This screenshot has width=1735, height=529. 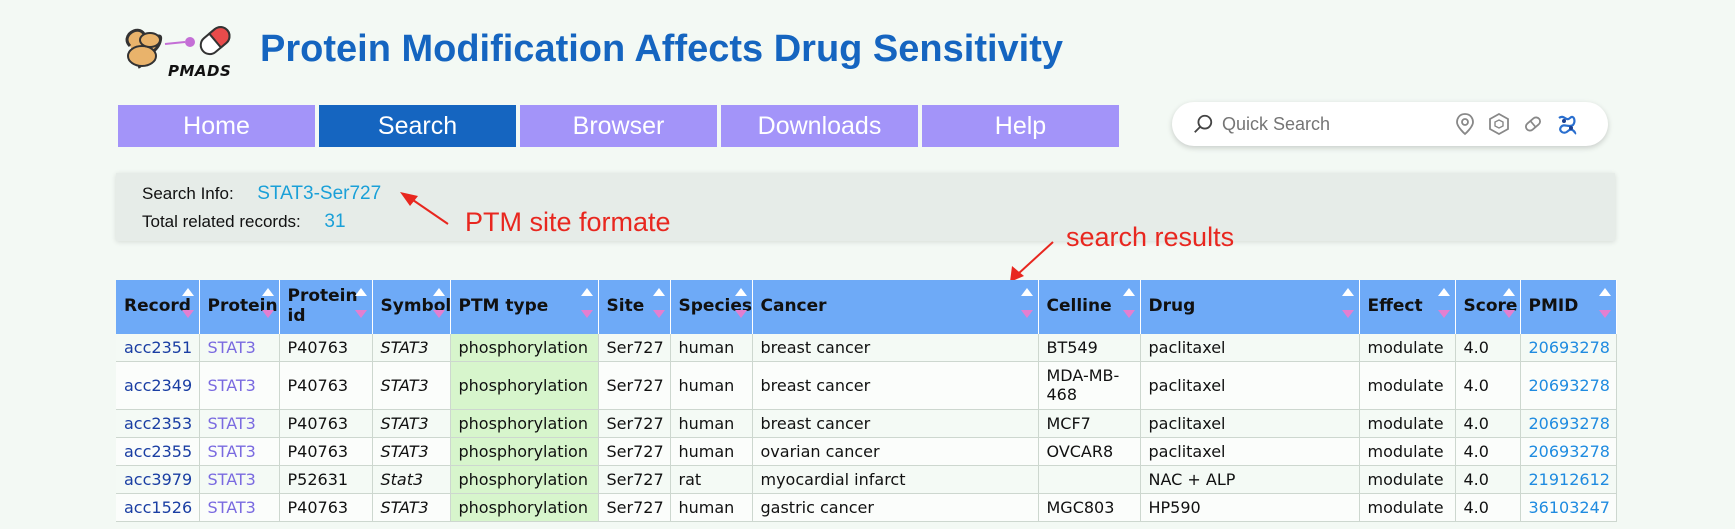 What do you see at coordinates (158, 451) in the screenshot?
I see `record-link: acc2355` at bounding box center [158, 451].